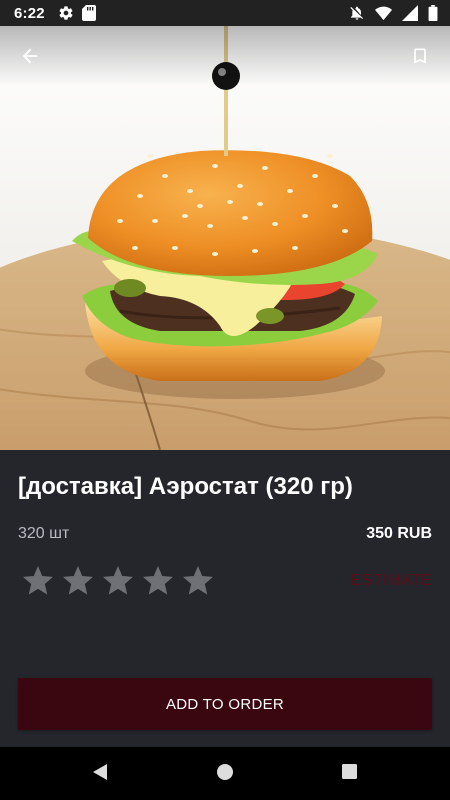 This screenshot has width=450, height=800. I want to click on back-arrow-icon, so click(30, 58).